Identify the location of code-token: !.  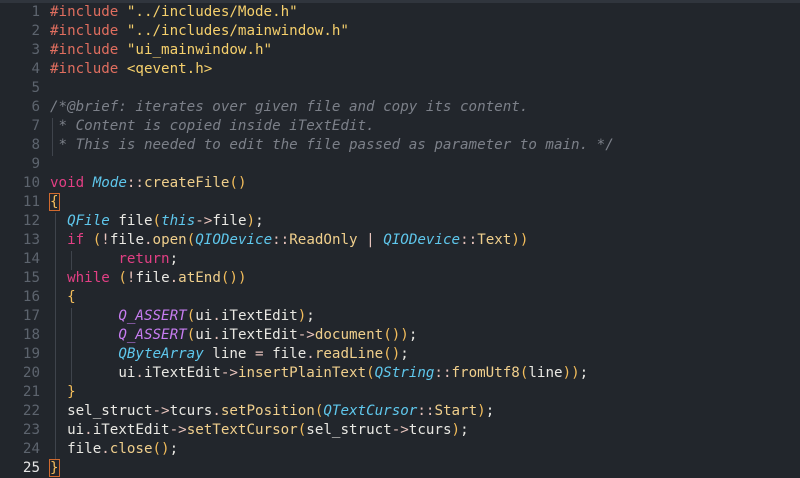
(105, 240).